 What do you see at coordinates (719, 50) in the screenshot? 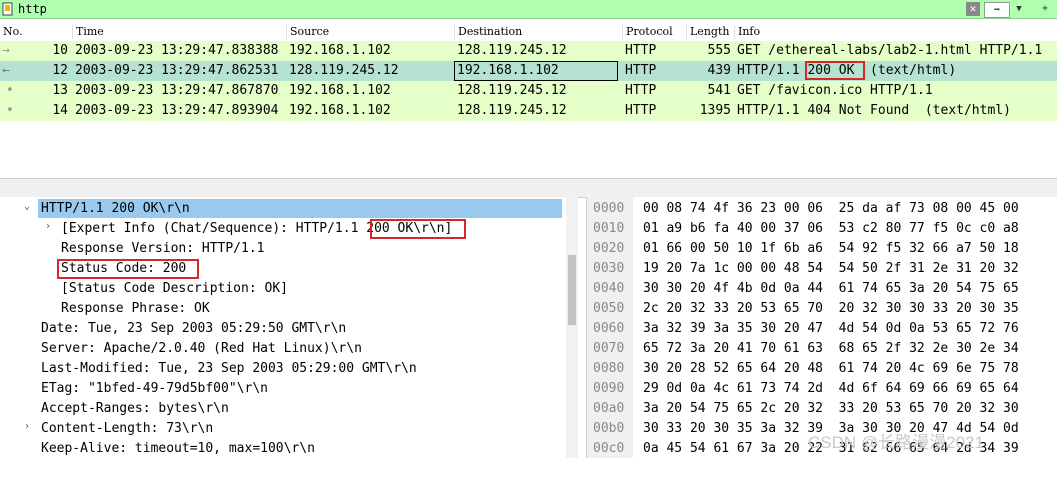
I see `packet-length: 555` at bounding box center [719, 50].